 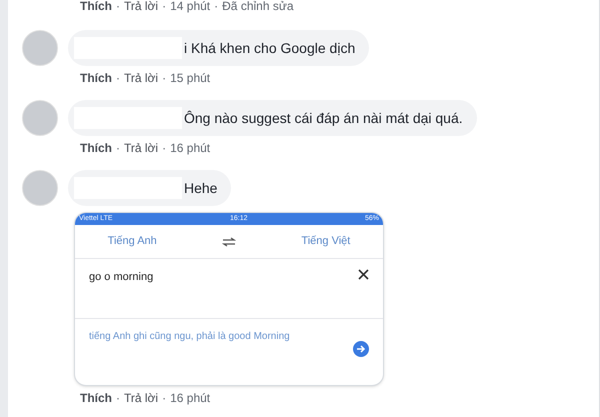 I want to click on comment-text: Hehe, so click(x=201, y=188).